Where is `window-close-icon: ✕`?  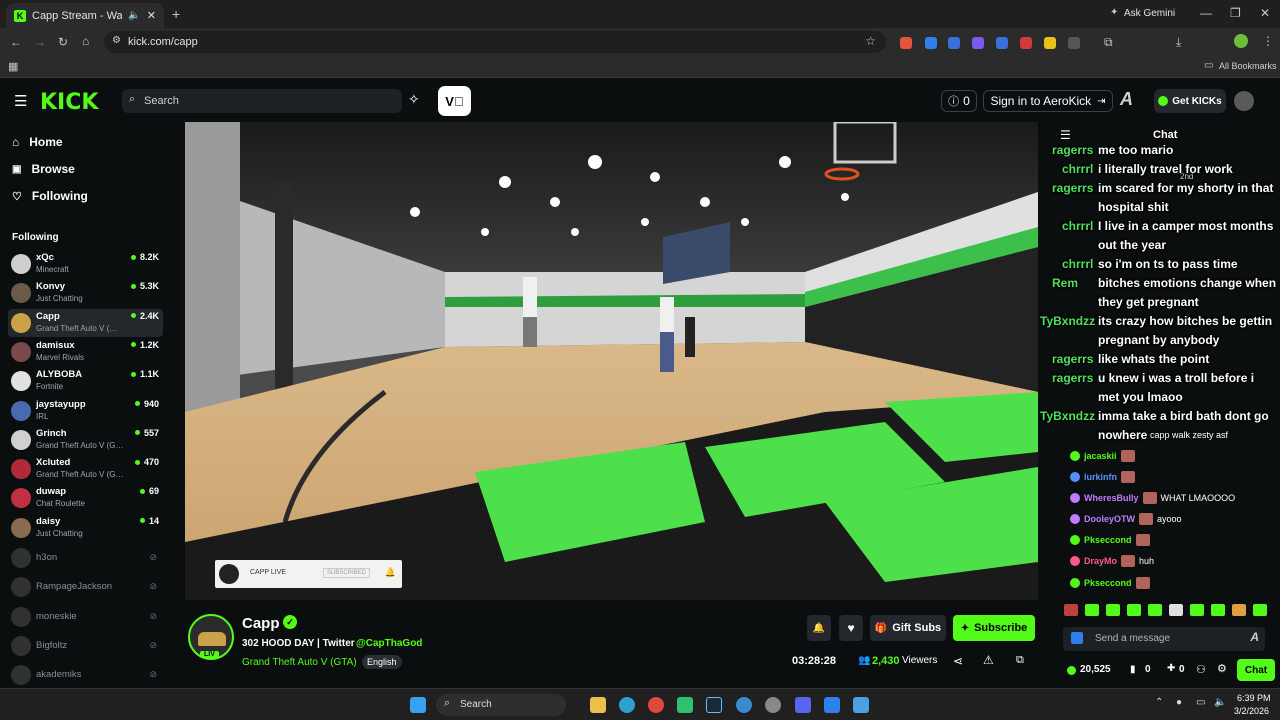
window-close-icon: ✕ is located at coordinates (1265, 13).